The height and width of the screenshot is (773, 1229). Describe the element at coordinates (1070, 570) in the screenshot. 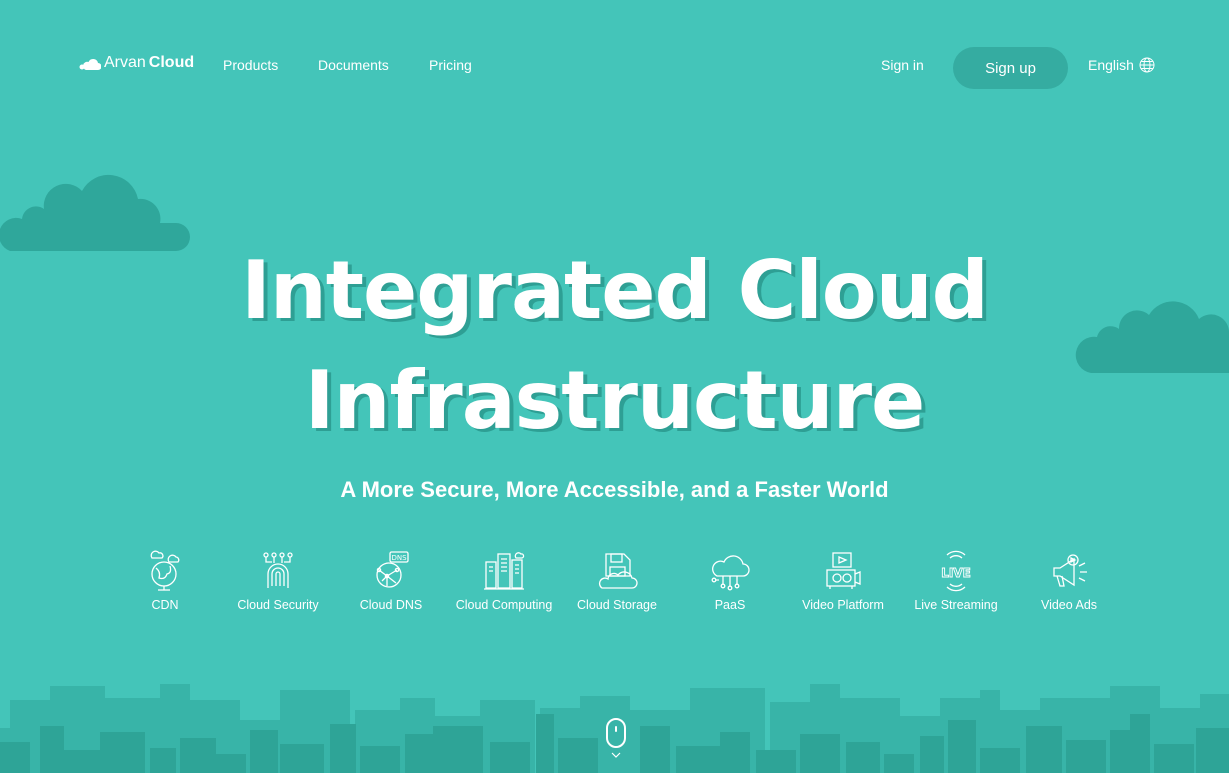

I see `megaphone-icon` at that location.